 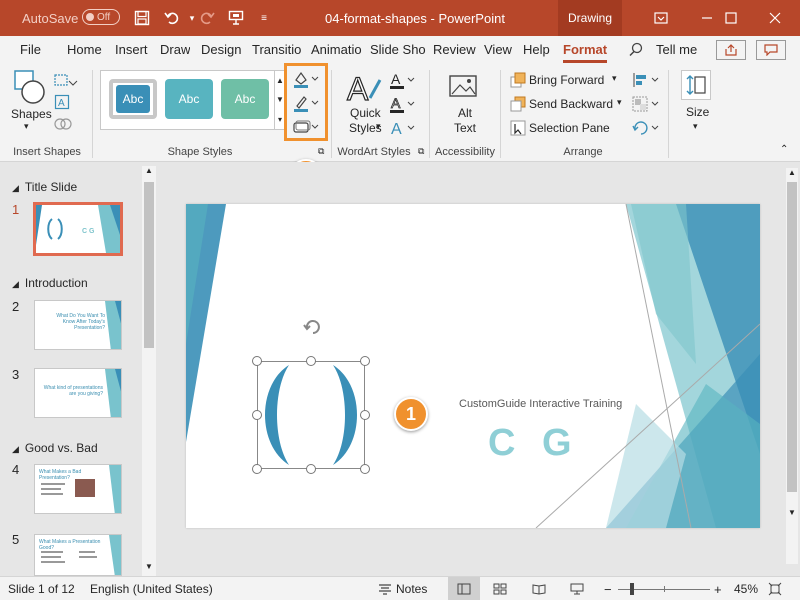 I want to click on tab-insert: Insert, so click(x=131, y=50).